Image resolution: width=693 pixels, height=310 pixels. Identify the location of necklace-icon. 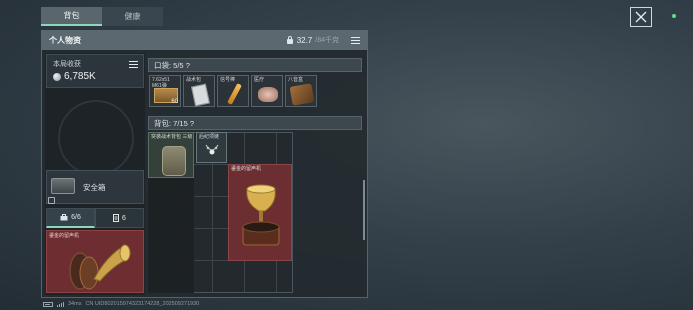
(212, 149).